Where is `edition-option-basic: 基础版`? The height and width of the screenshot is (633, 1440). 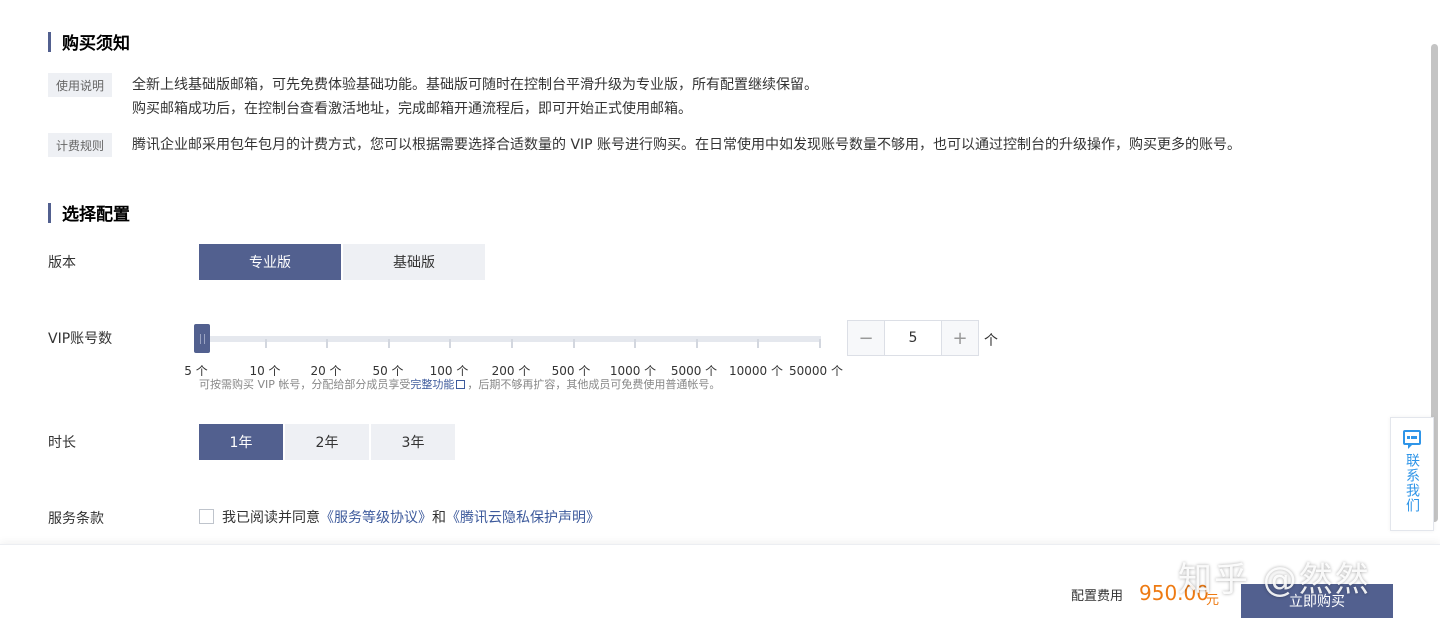
edition-option-basic: 基础版 is located at coordinates (414, 262).